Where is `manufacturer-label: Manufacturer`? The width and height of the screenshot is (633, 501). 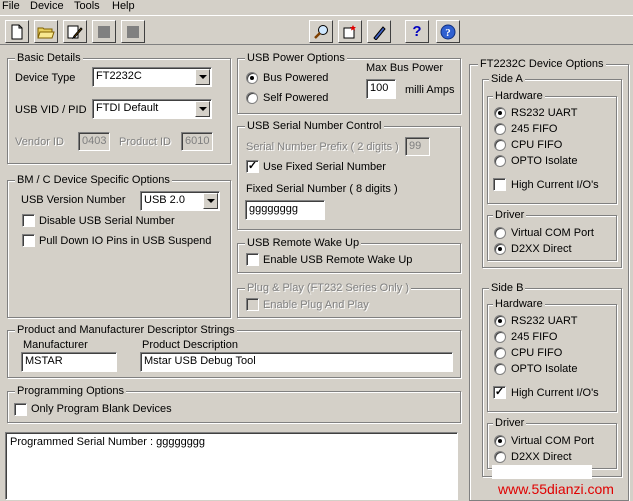 manufacturer-label: Manufacturer is located at coordinates (55, 345).